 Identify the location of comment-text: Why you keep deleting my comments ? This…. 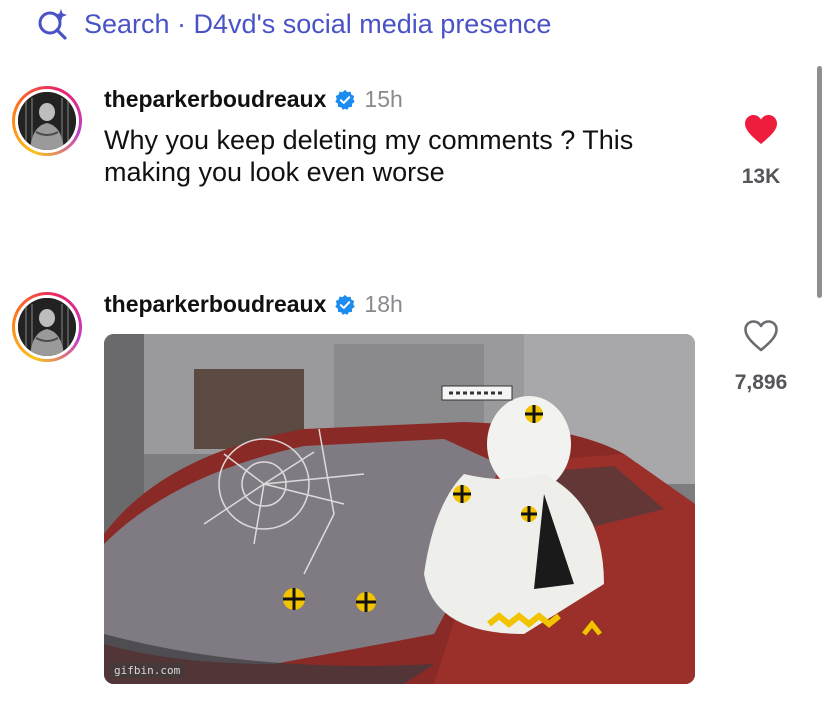
(369, 156).